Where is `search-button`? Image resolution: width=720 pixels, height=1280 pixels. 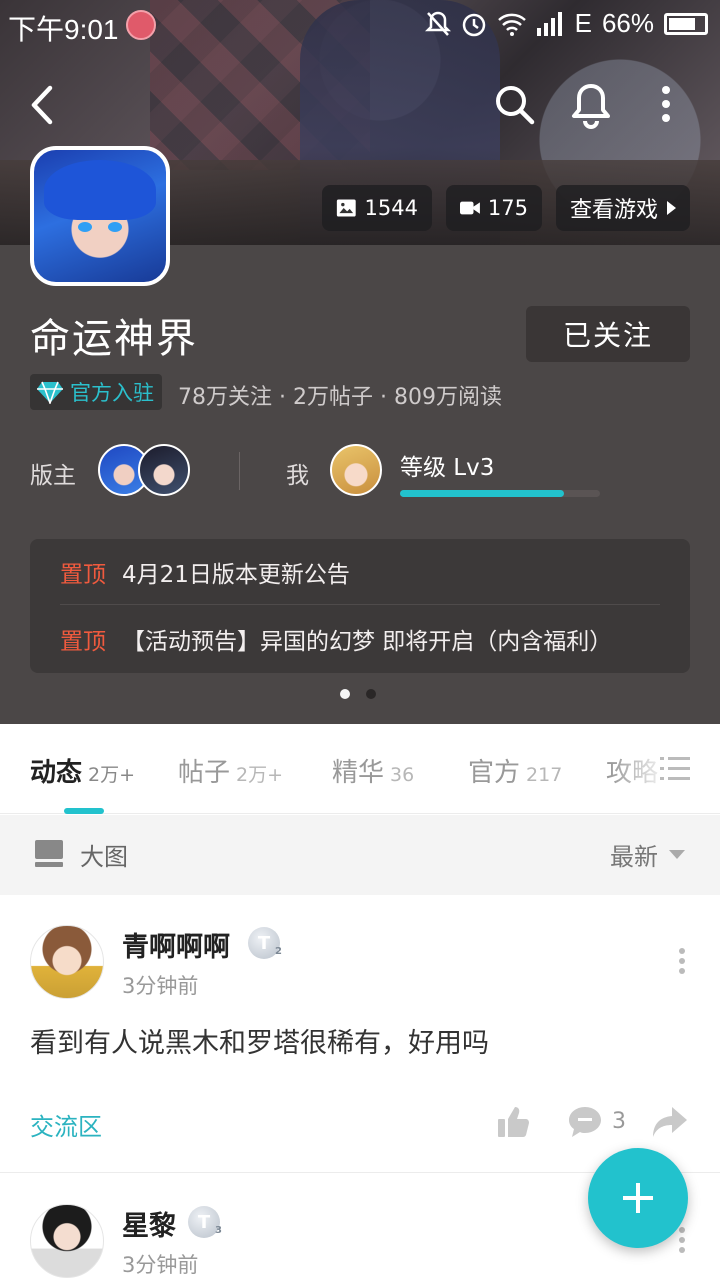 search-button is located at coordinates (515, 105).